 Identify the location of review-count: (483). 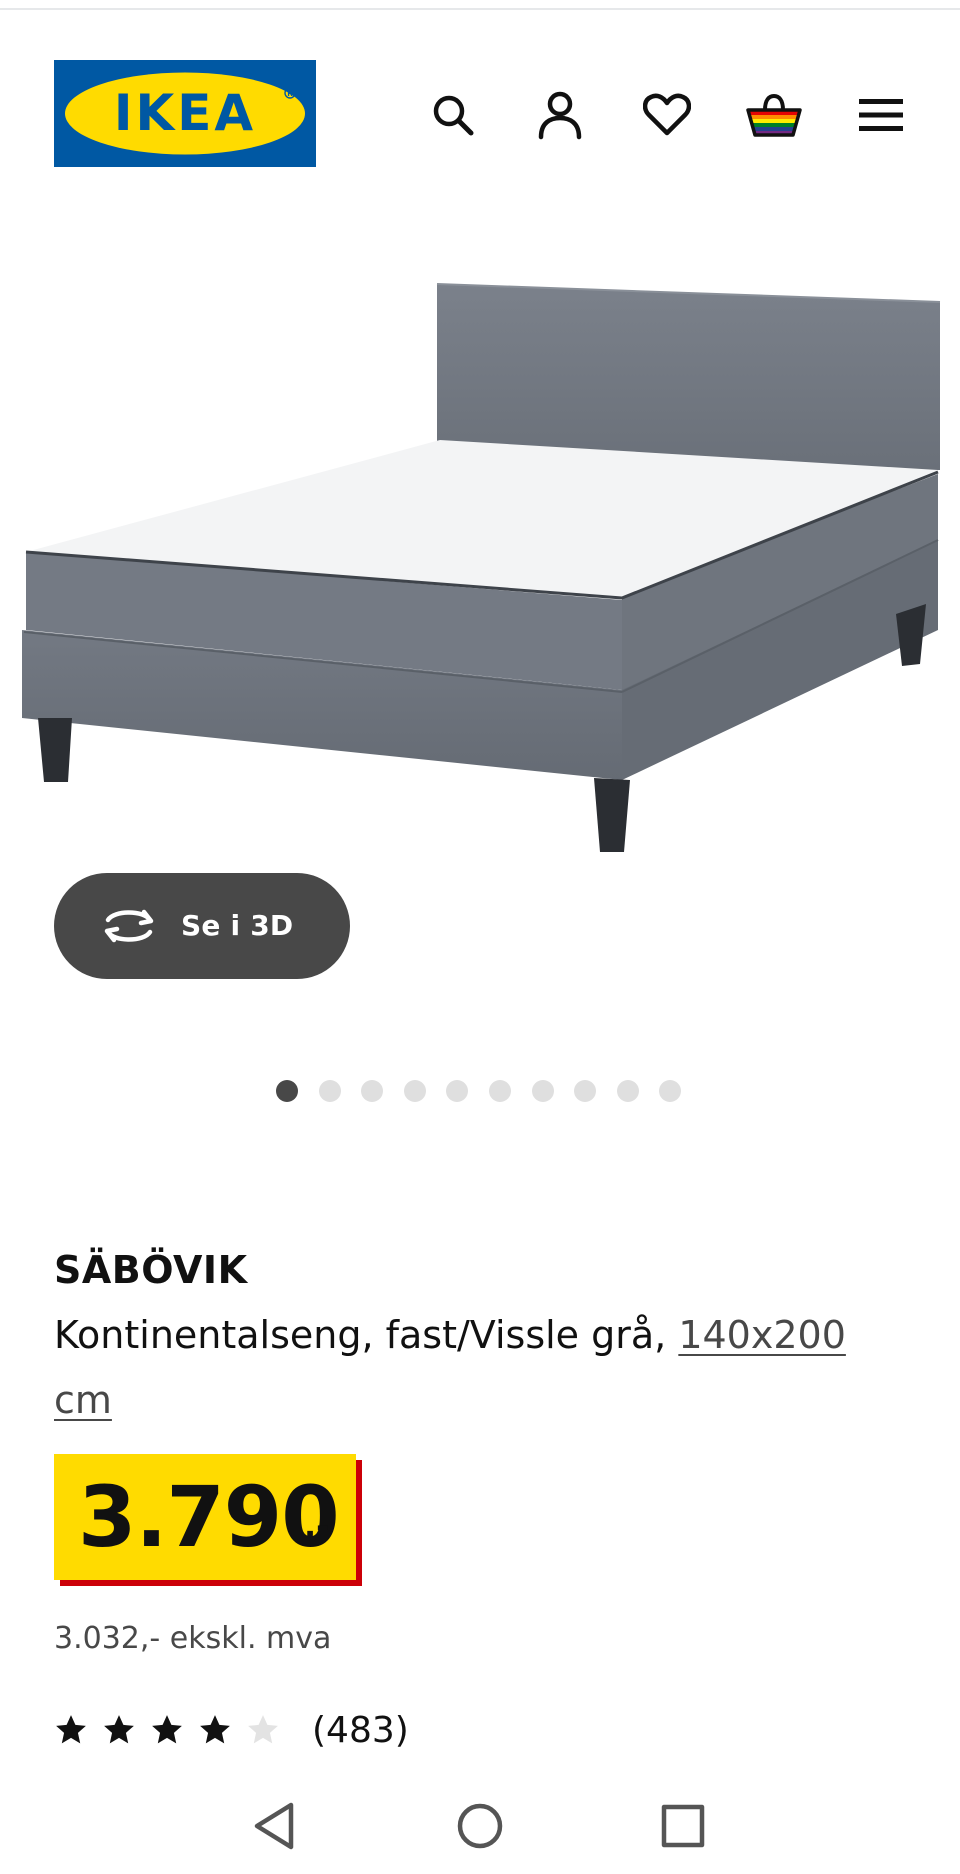
(360, 1730).